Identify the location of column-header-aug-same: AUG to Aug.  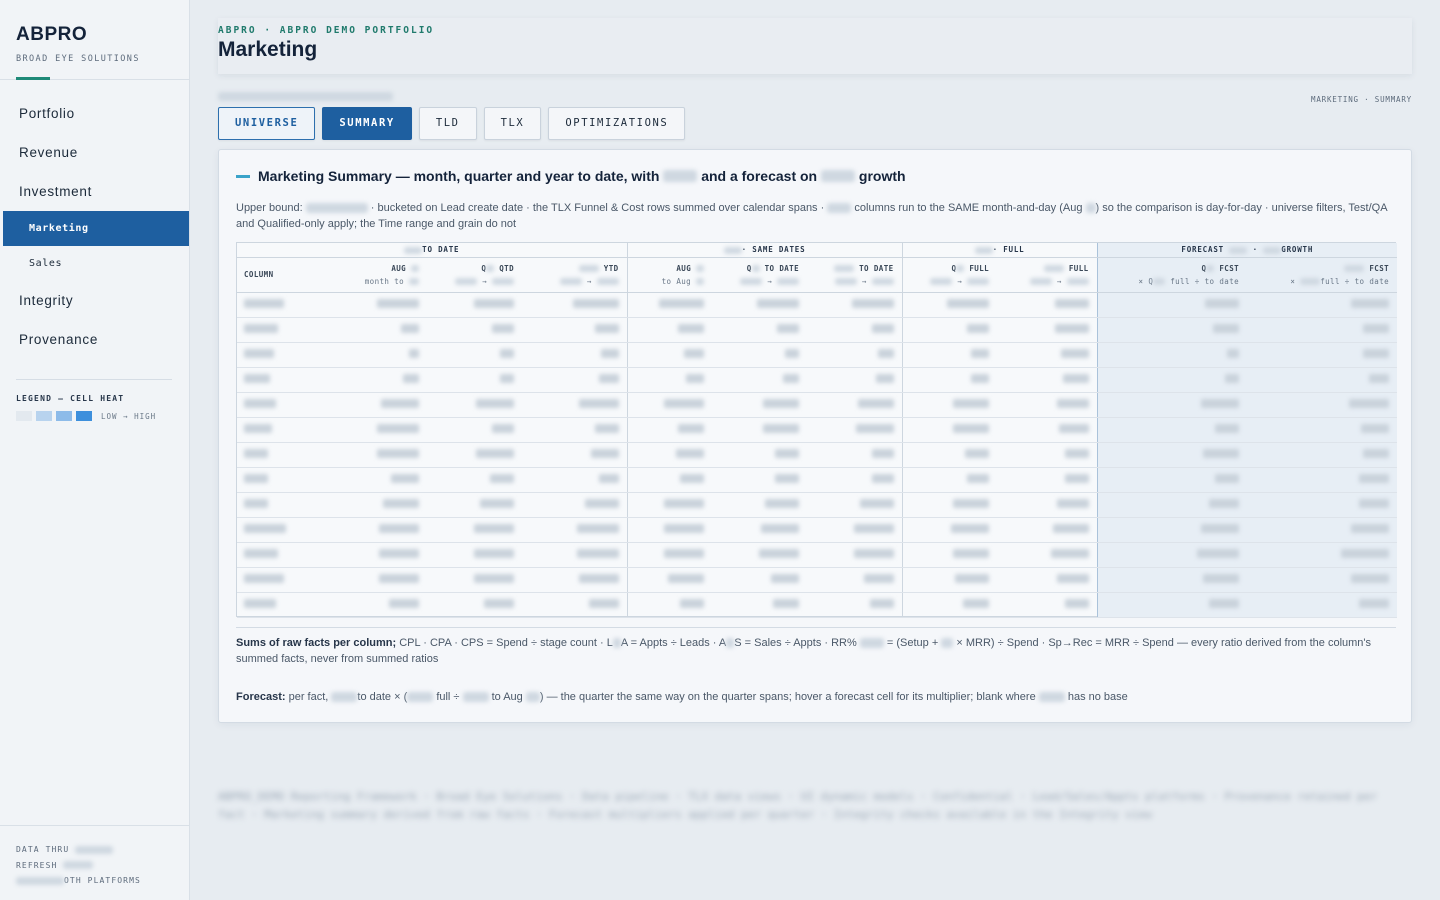
(669, 275).